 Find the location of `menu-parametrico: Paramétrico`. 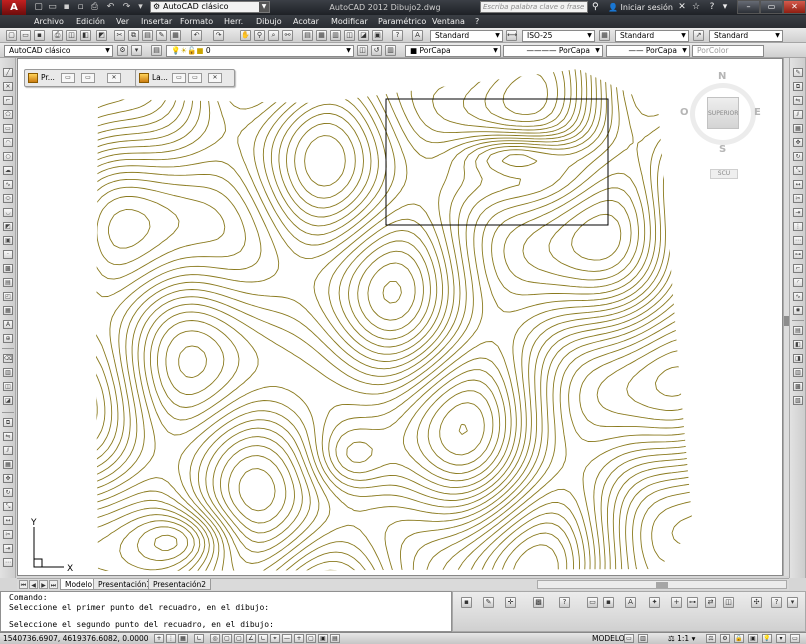

menu-parametrico: Paramétrico is located at coordinates (402, 21).